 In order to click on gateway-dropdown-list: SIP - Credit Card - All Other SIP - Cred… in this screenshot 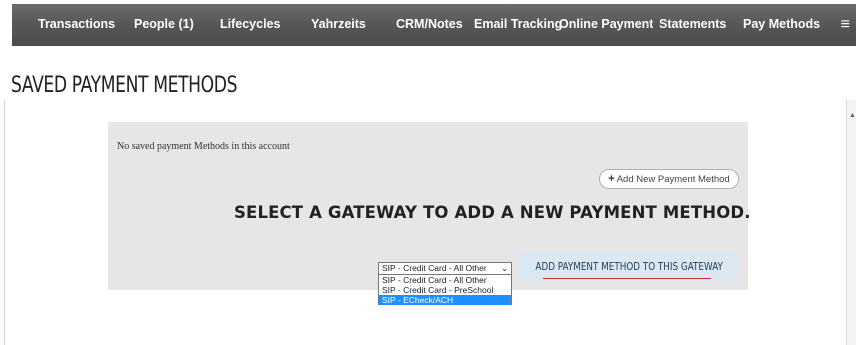, I will do `click(445, 289)`.